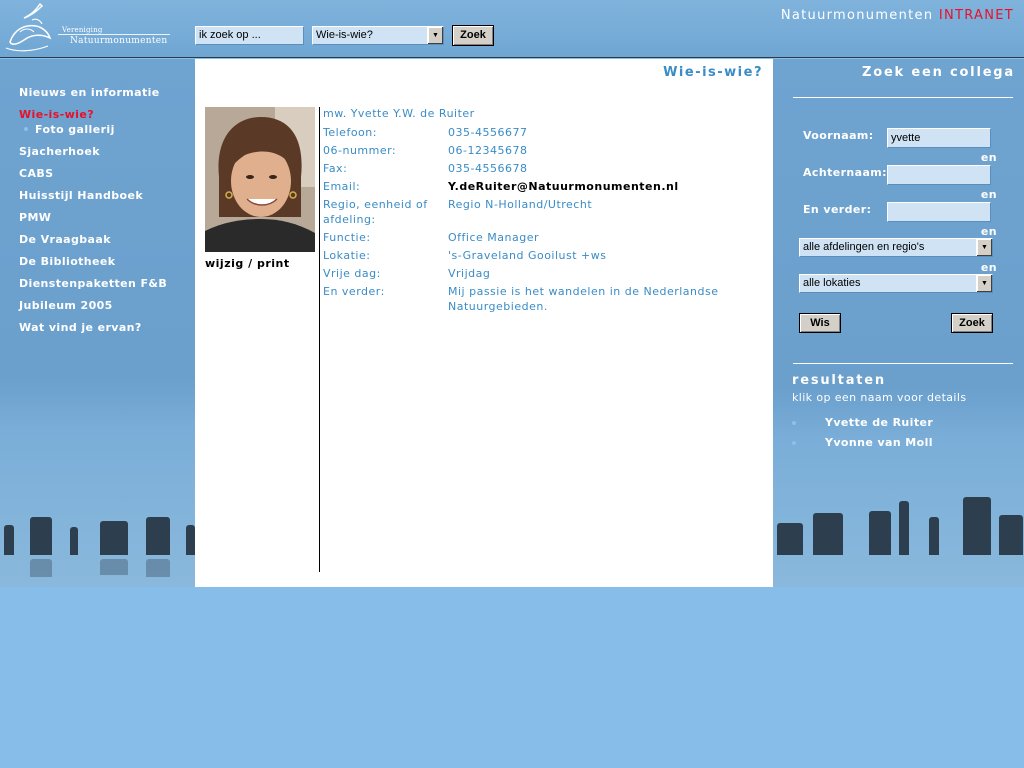 This screenshot has height=768, width=1024. What do you see at coordinates (939, 138) in the screenshot?
I see `voornaam-input: yvette` at bounding box center [939, 138].